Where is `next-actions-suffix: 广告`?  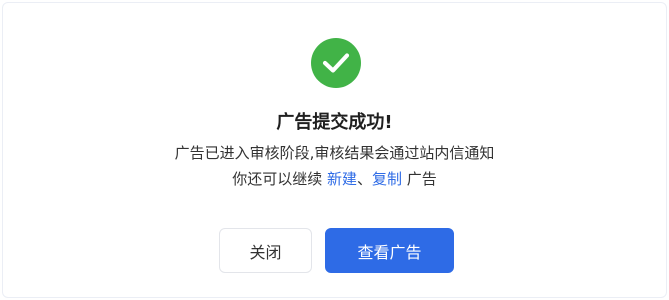
next-actions-suffix: 广告 is located at coordinates (419, 179).